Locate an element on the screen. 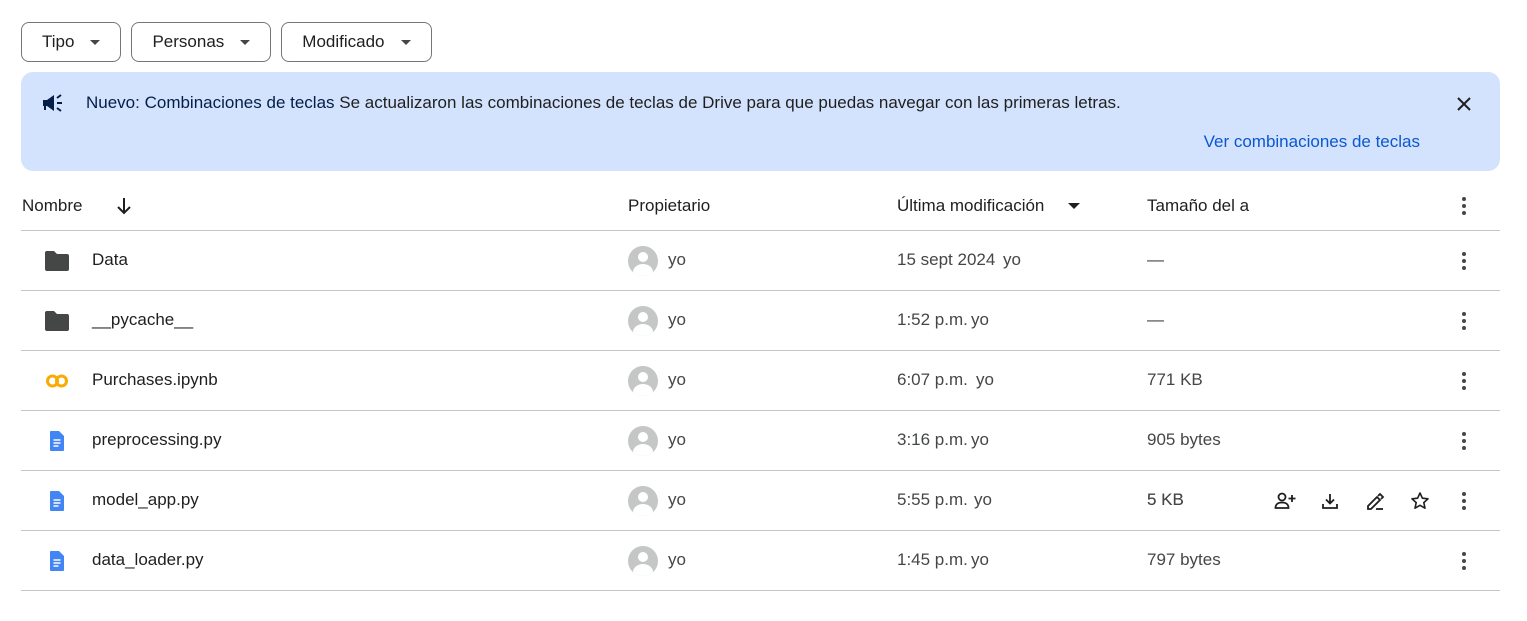  column-modified-header: Última modificación is located at coordinates (970, 206).